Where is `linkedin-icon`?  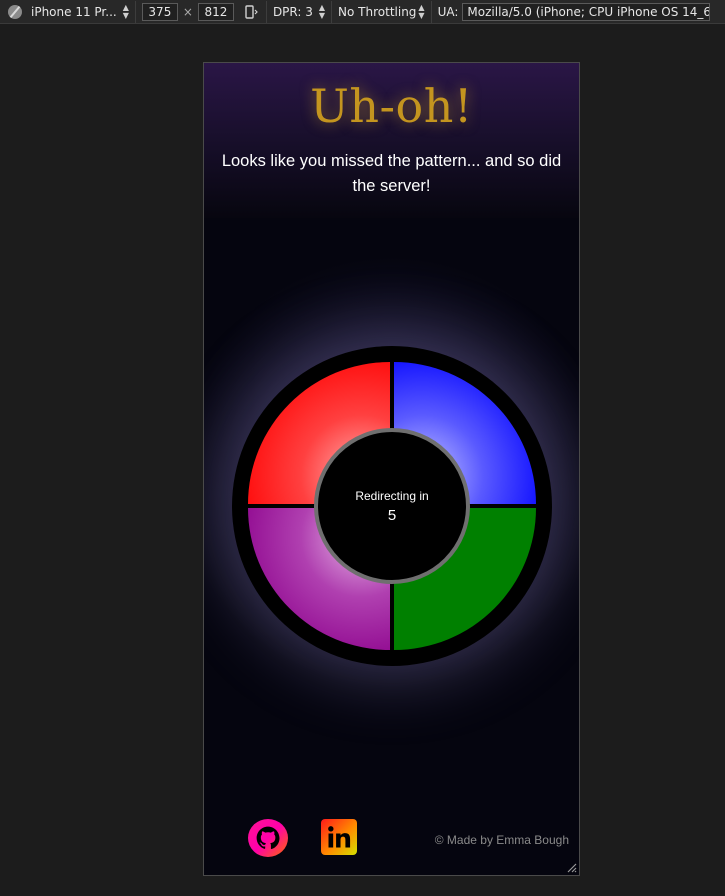 linkedin-icon is located at coordinates (339, 837).